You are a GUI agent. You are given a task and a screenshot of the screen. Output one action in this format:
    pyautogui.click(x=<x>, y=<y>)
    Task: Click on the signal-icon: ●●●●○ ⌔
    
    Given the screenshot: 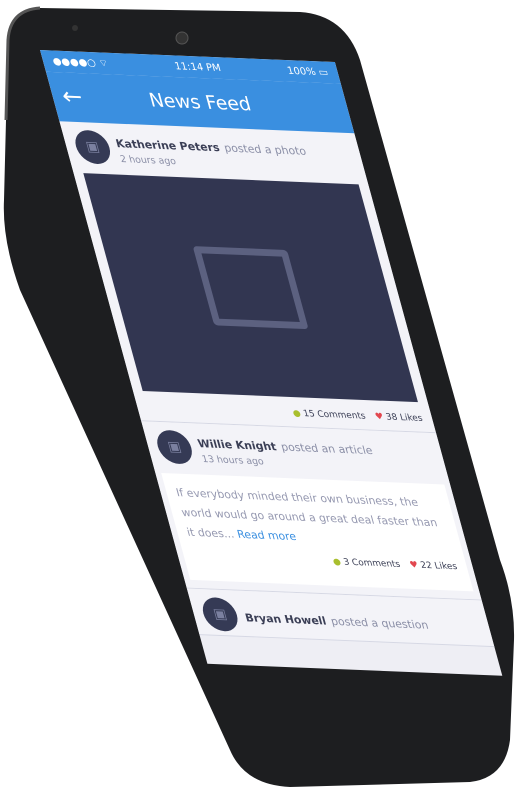 What is the action you would take?
    pyautogui.click(x=80, y=62)
    